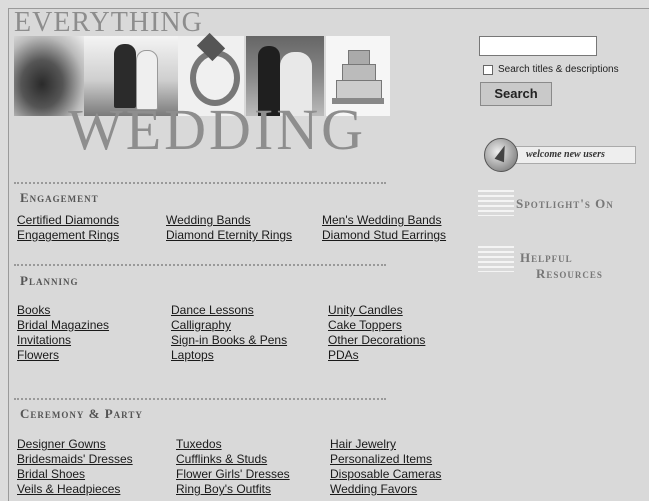  What do you see at coordinates (384, 220) in the screenshot?
I see `link-mens-wedding-bands: Men's Wedding Bands` at bounding box center [384, 220].